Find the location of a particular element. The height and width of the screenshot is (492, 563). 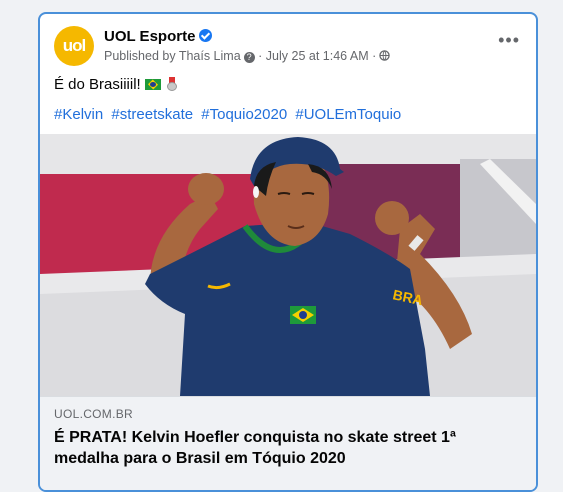

page-name-link: UOL Esporte is located at coordinates (158, 36).